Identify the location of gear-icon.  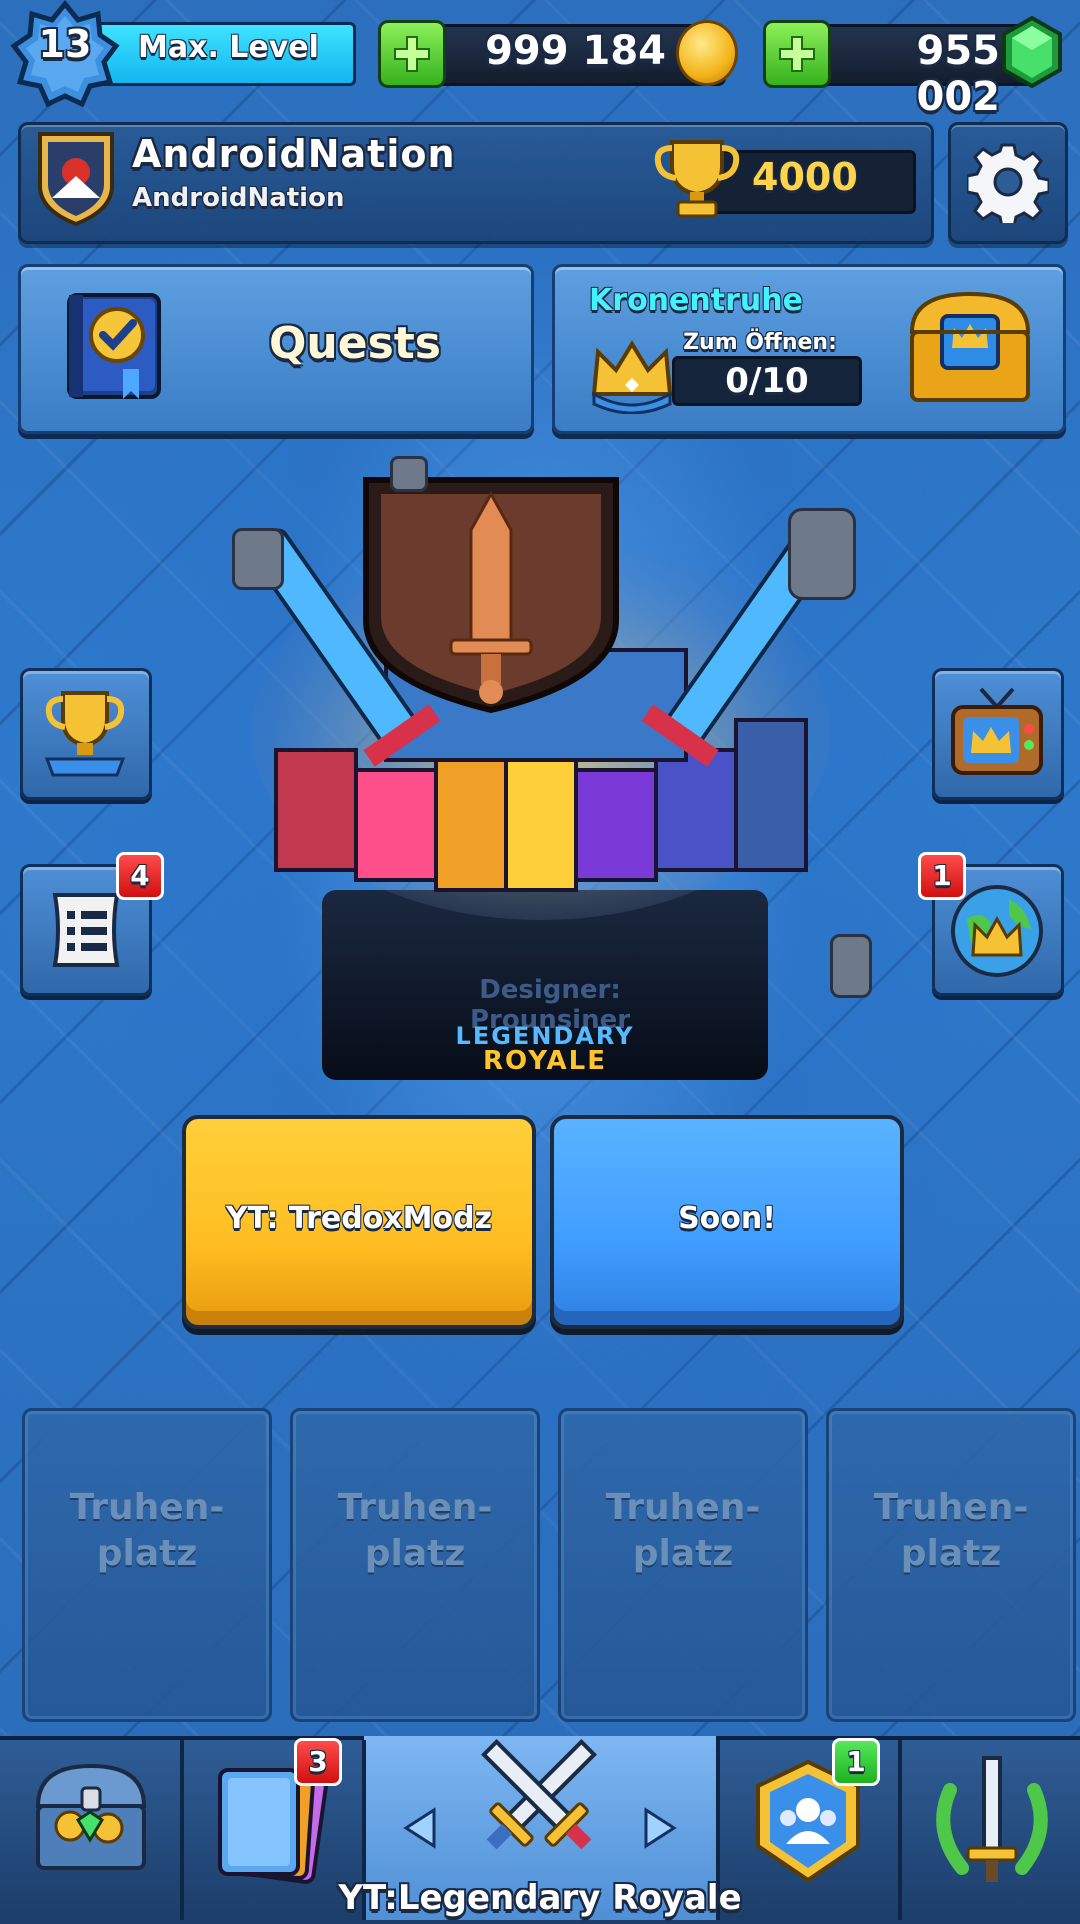
(1008, 183).